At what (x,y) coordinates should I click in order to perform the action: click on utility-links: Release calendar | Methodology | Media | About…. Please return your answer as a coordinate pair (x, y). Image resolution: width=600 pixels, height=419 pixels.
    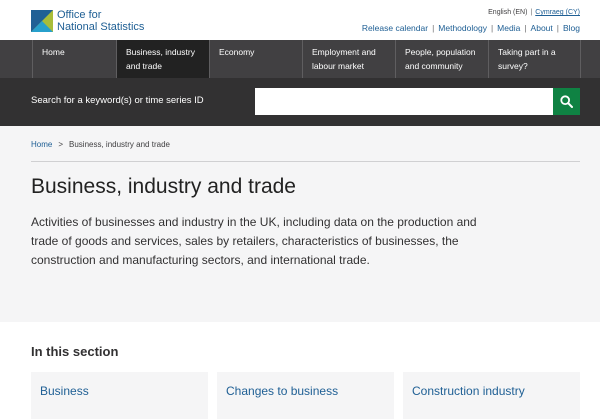
    Looking at the image, I should click on (470, 28).